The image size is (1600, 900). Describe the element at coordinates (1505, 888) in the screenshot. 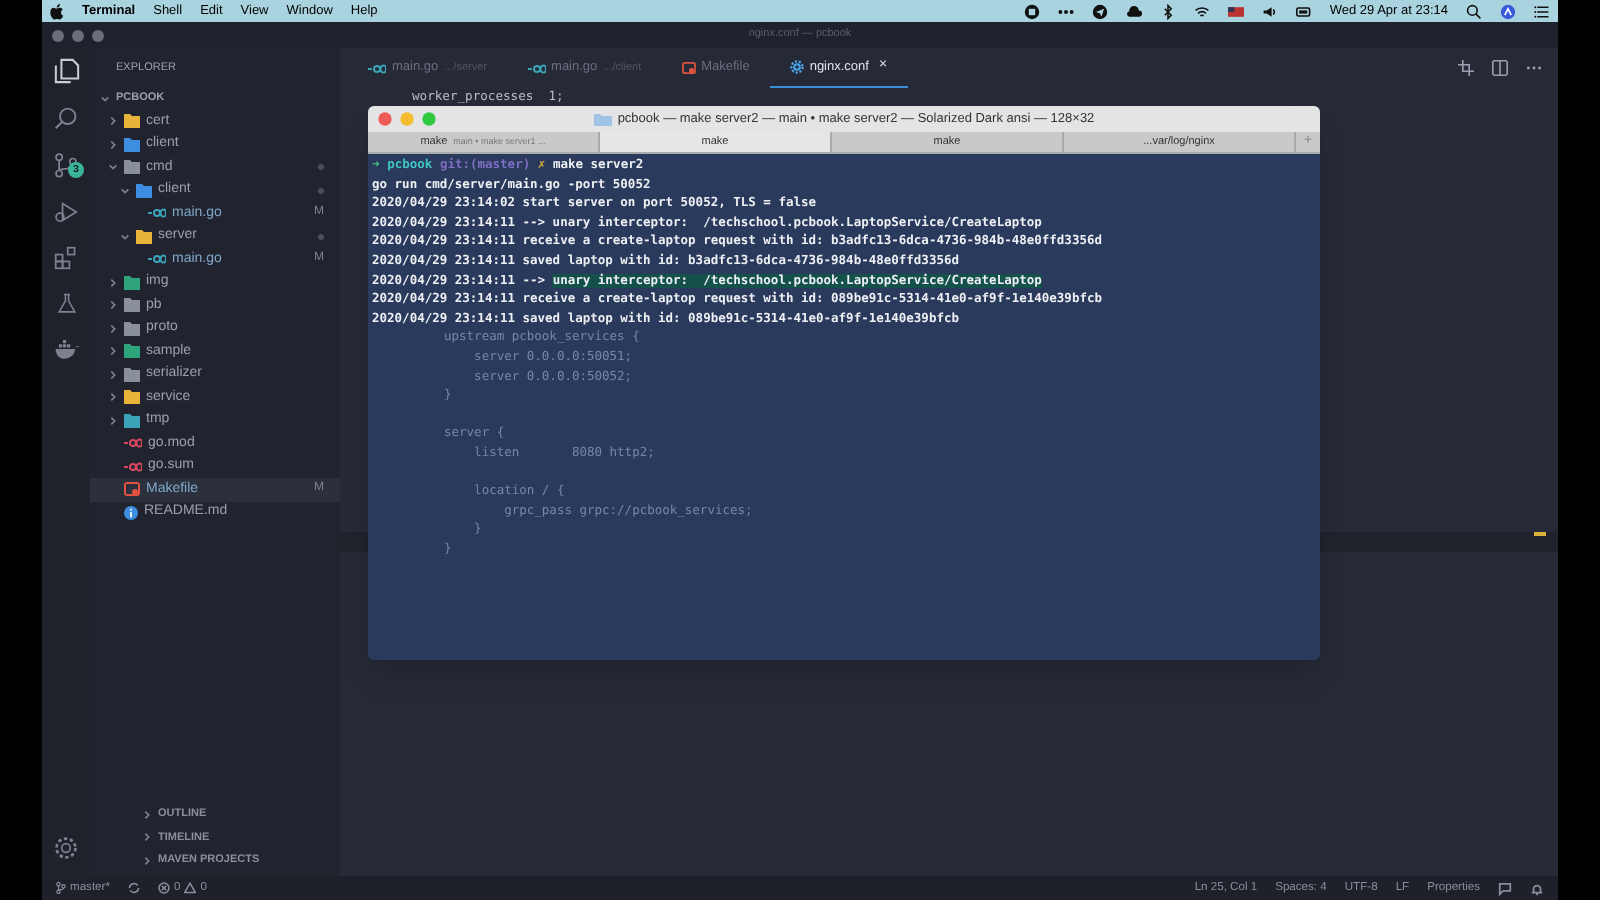

I see `feedback-icon` at that location.